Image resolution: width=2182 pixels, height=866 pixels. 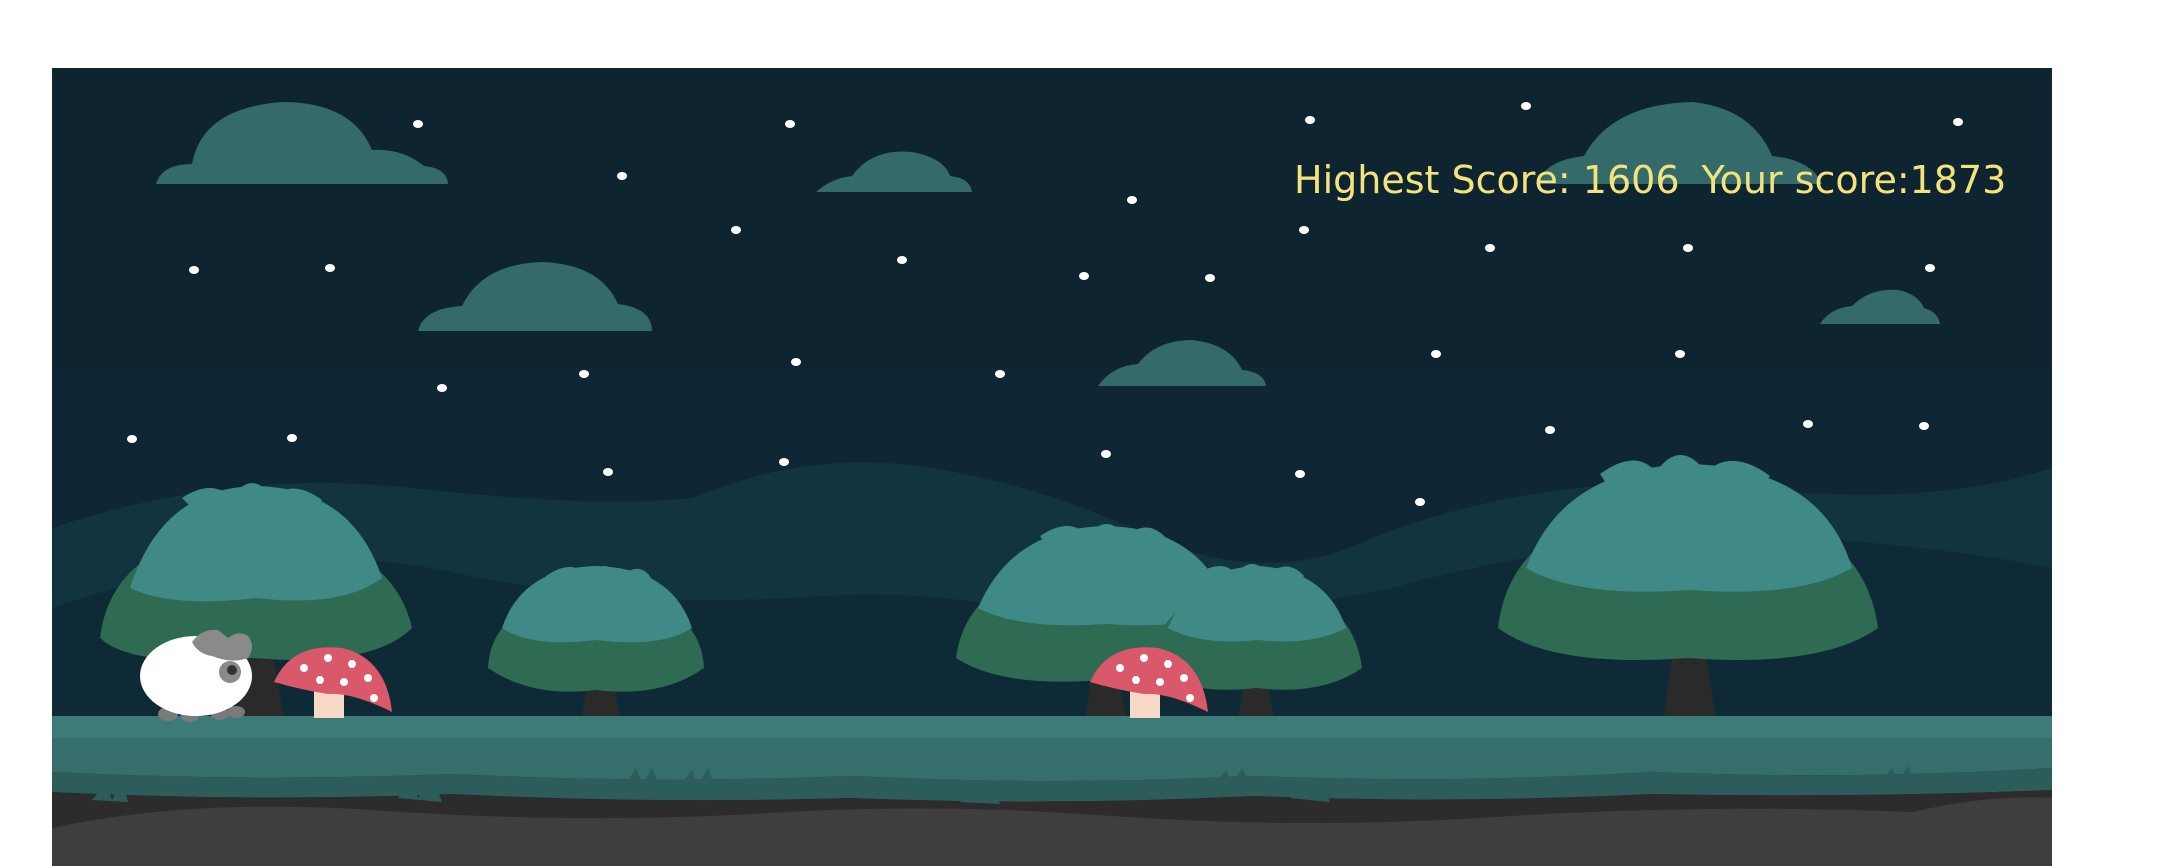 I want to click on score-display: Highest Score: 1606 Your score:1873, so click(x=1650, y=180).